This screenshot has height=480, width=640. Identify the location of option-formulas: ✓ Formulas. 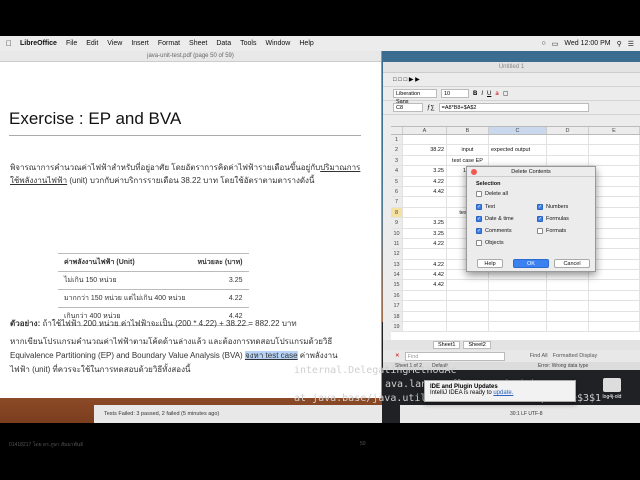
(553, 219).